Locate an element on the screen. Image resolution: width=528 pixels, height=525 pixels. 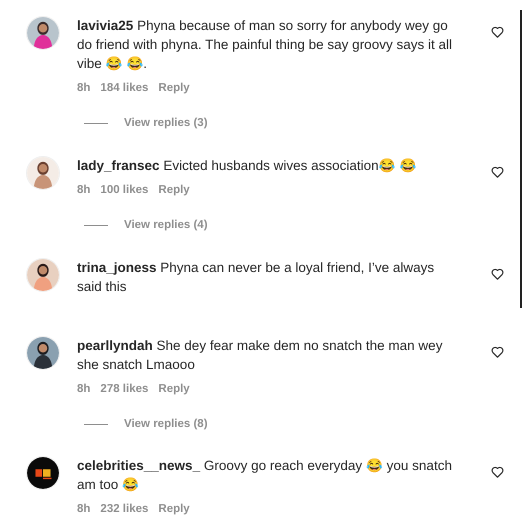
comment-text: lavivia25 Phyna because of man so sorry for anybody wey go do friend with phyna. The painful thing be say groovy says it all vibe 😂 😂. is located at coordinates (265, 45).